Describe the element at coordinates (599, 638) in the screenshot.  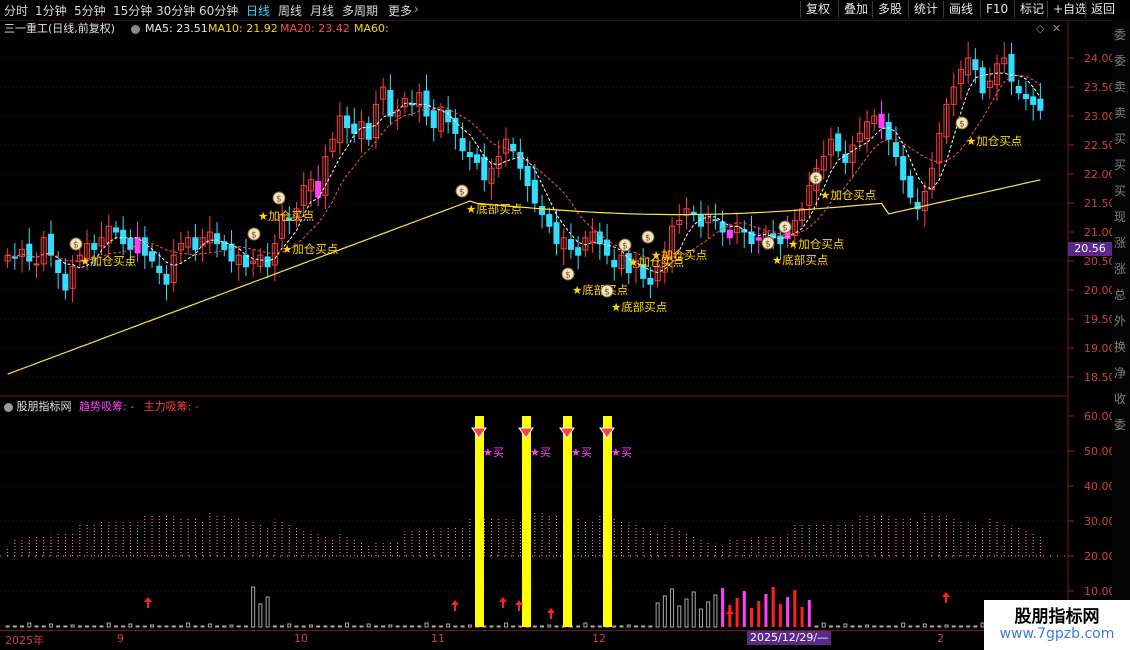
I see `date-label: 12` at that location.